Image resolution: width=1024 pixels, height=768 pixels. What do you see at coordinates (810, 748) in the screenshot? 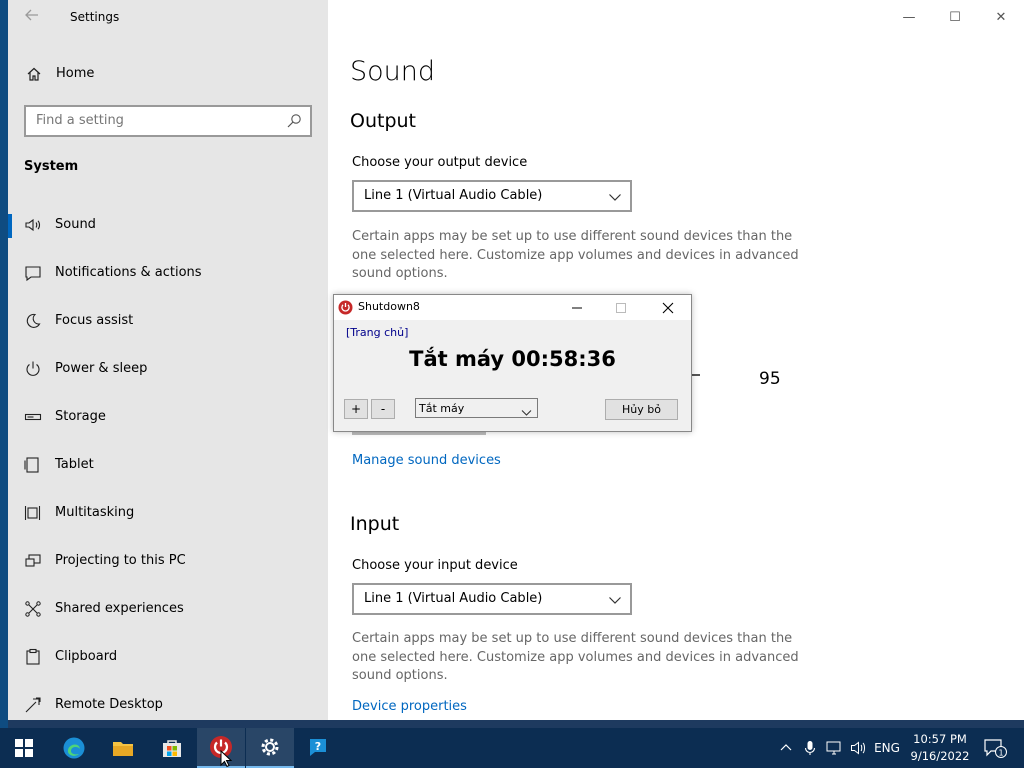
I see `microphone-icon` at bounding box center [810, 748].